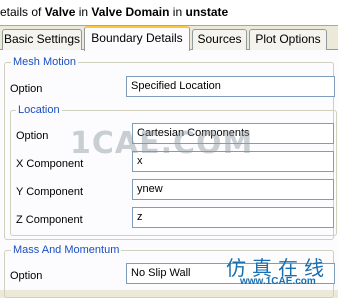 The height and width of the screenshot is (298, 338). What do you see at coordinates (233, 217) in the screenshot?
I see `z-component-input: z` at bounding box center [233, 217].